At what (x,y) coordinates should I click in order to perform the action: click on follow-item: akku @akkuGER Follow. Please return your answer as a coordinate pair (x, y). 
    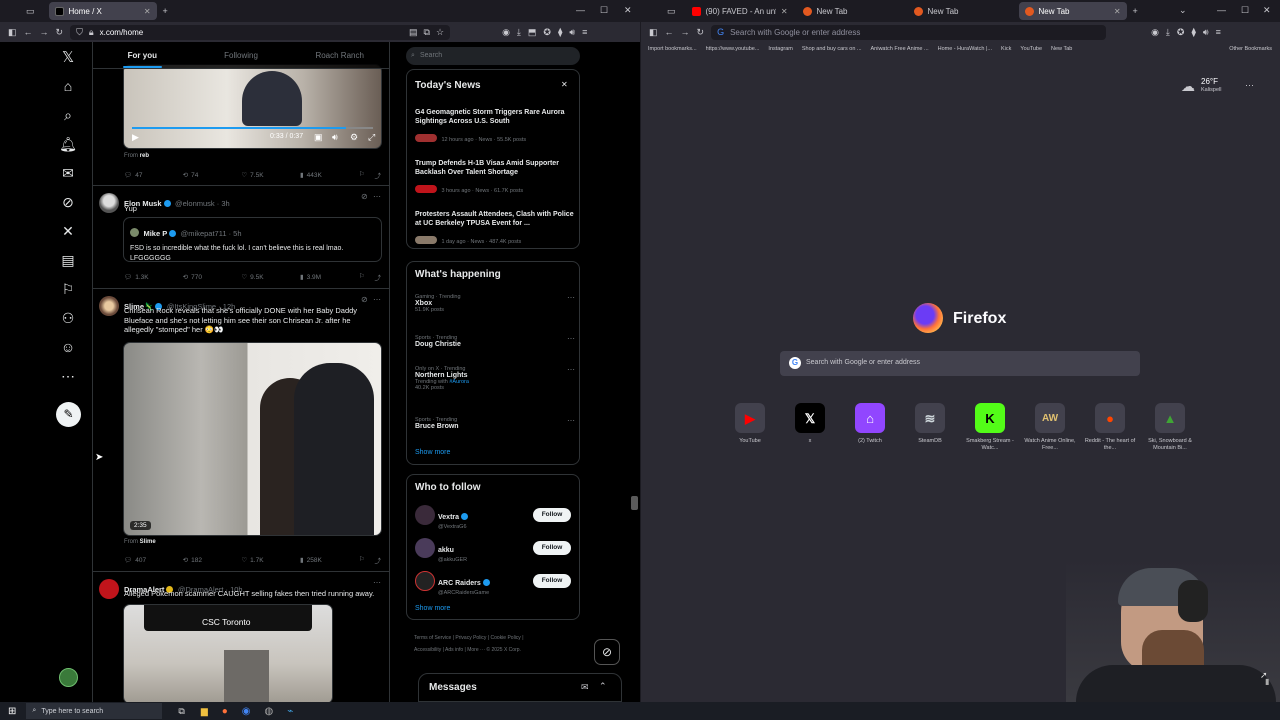
    Looking at the image, I should click on (493, 550).